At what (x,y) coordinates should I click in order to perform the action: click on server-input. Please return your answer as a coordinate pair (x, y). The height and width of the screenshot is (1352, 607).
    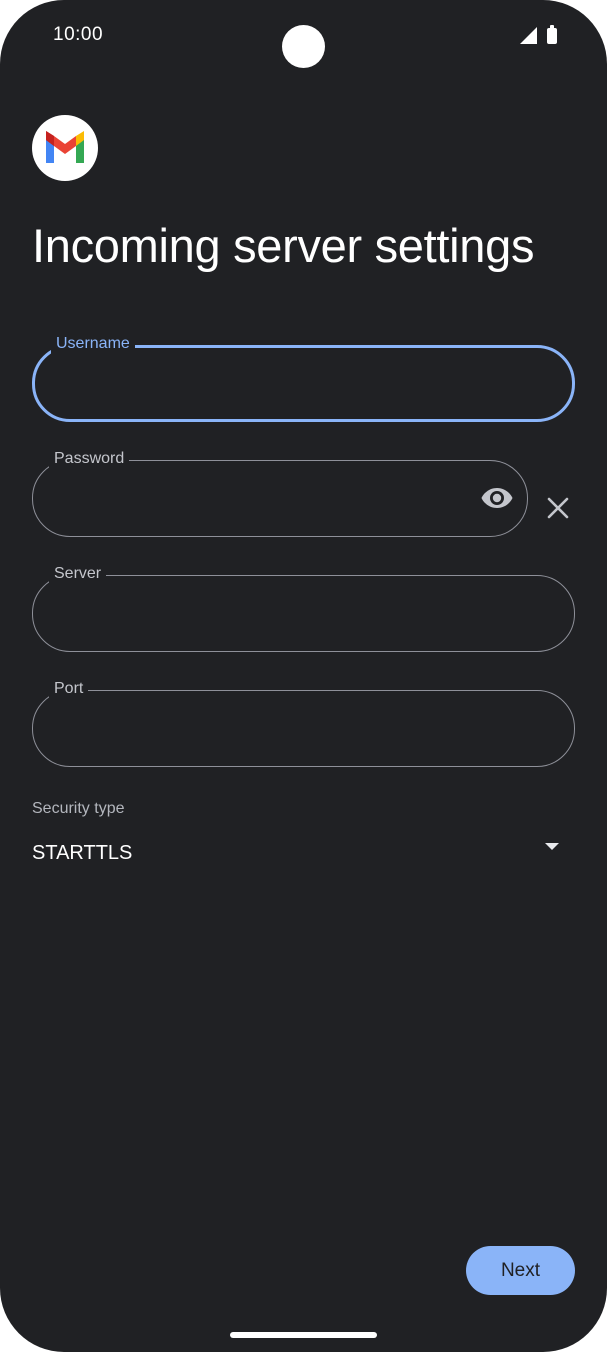
    Looking at the image, I should click on (244, 614).